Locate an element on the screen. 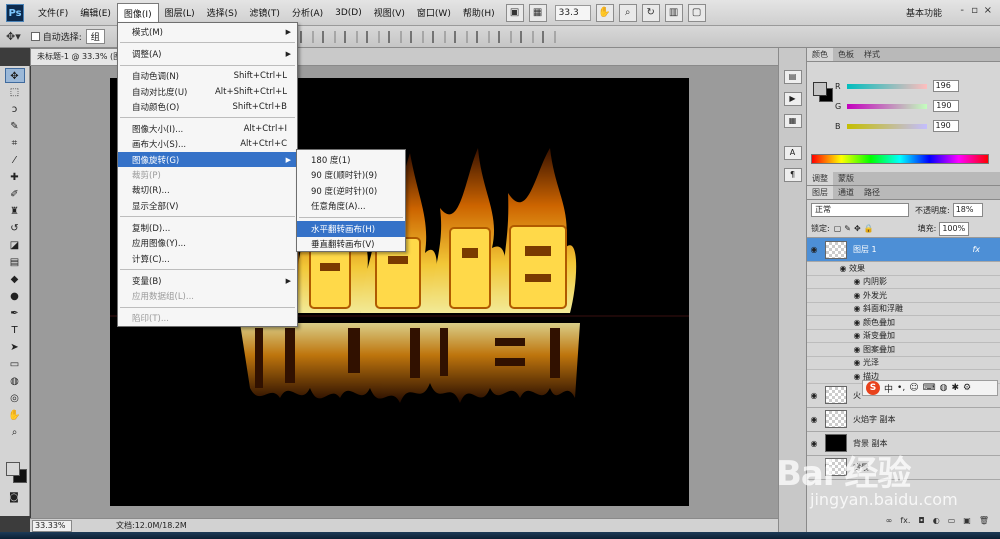  sogou-ime-icon: S is located at coordinates (873, 388).